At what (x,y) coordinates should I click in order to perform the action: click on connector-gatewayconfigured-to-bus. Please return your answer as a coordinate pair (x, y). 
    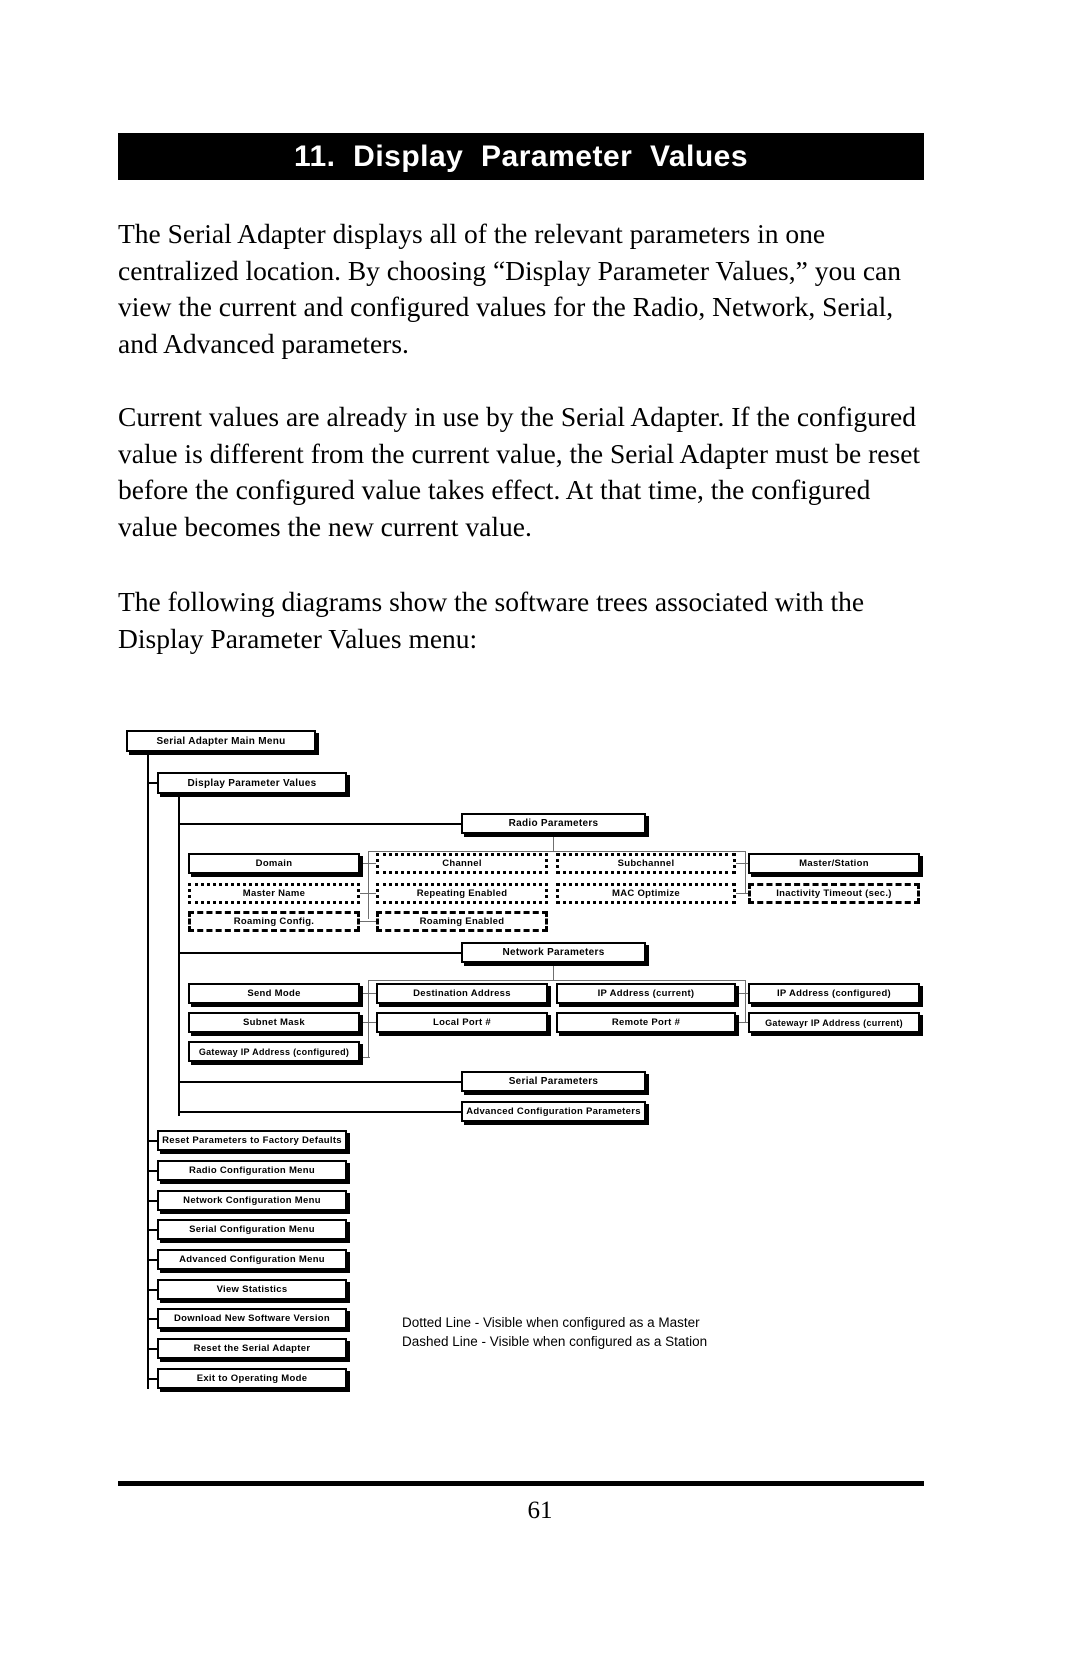
    Looking at the image, I should click on (365, 1058).